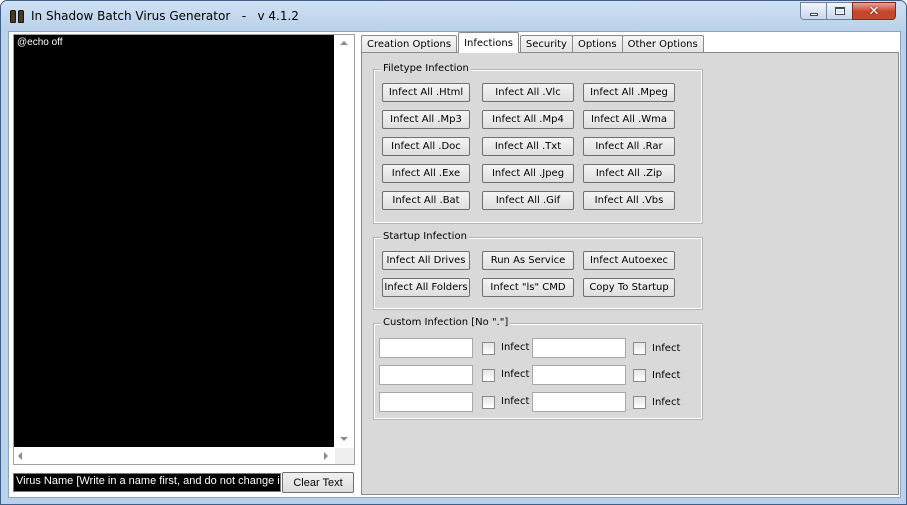  What do you see at coordinates (813, 11) in the screenshot?
I see `minimize-button` at bounding box center [813, 11].